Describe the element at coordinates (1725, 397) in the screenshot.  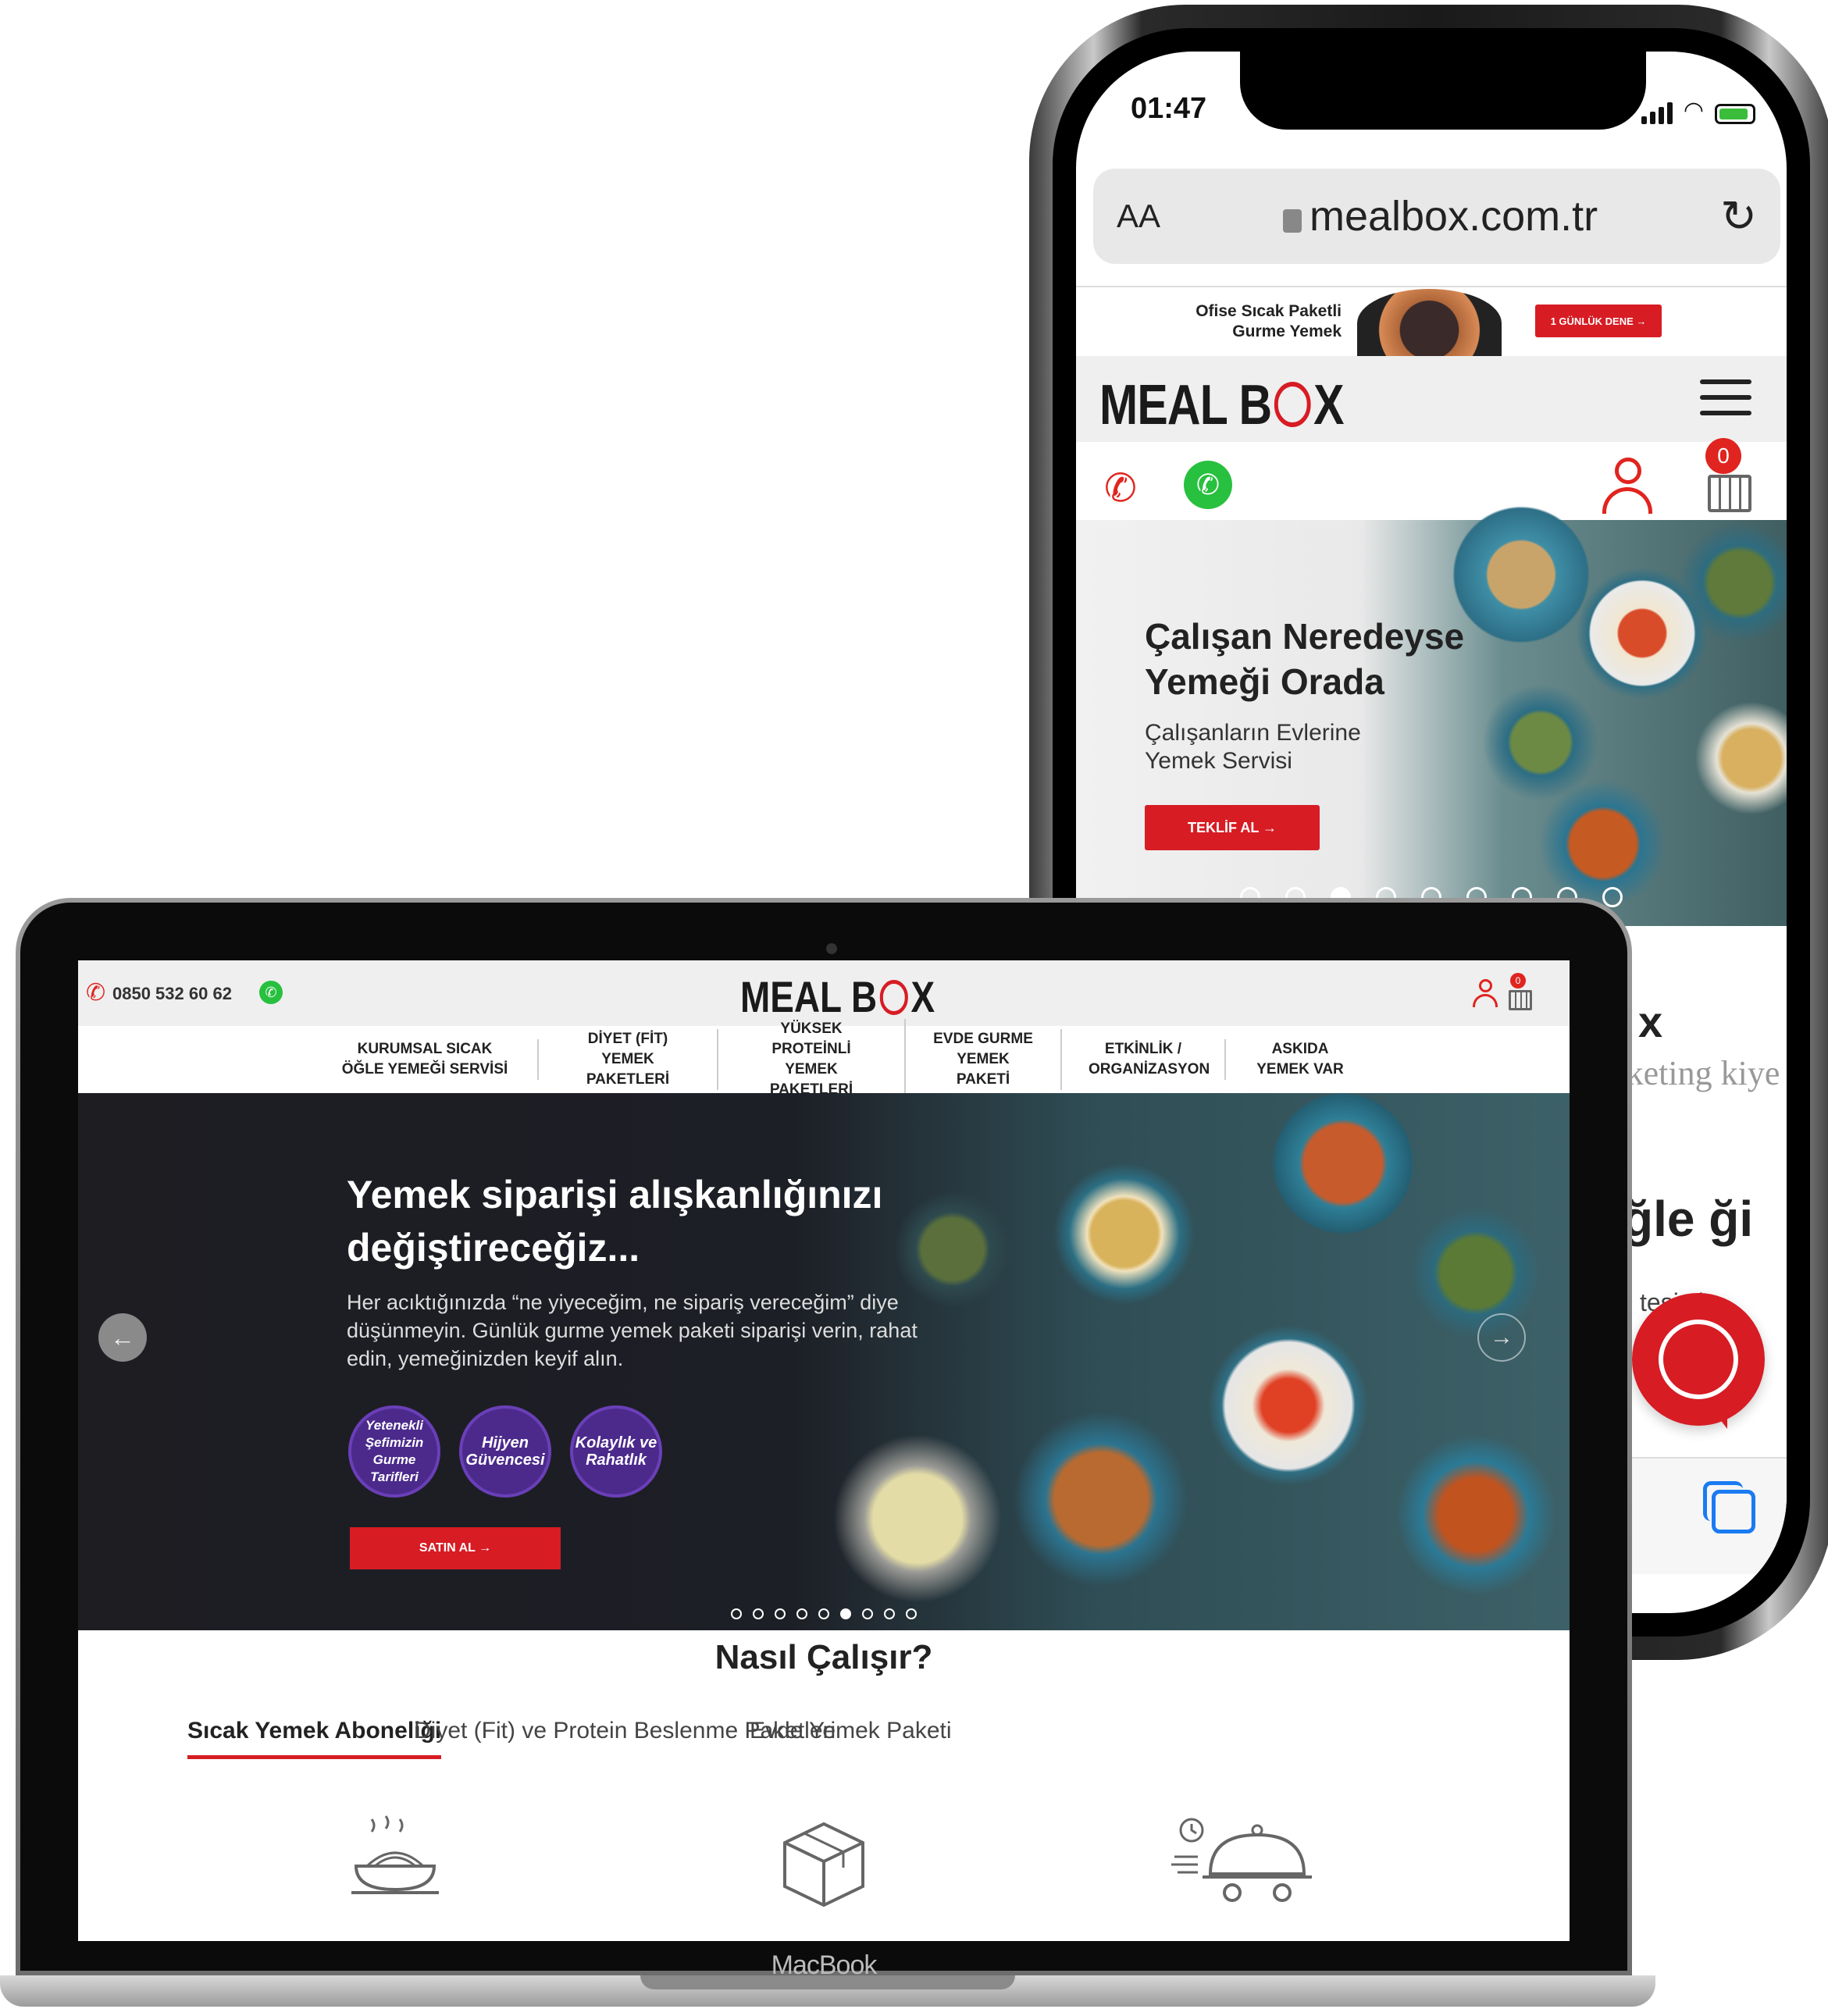
I see `hamburger-menu-icon` at that location.